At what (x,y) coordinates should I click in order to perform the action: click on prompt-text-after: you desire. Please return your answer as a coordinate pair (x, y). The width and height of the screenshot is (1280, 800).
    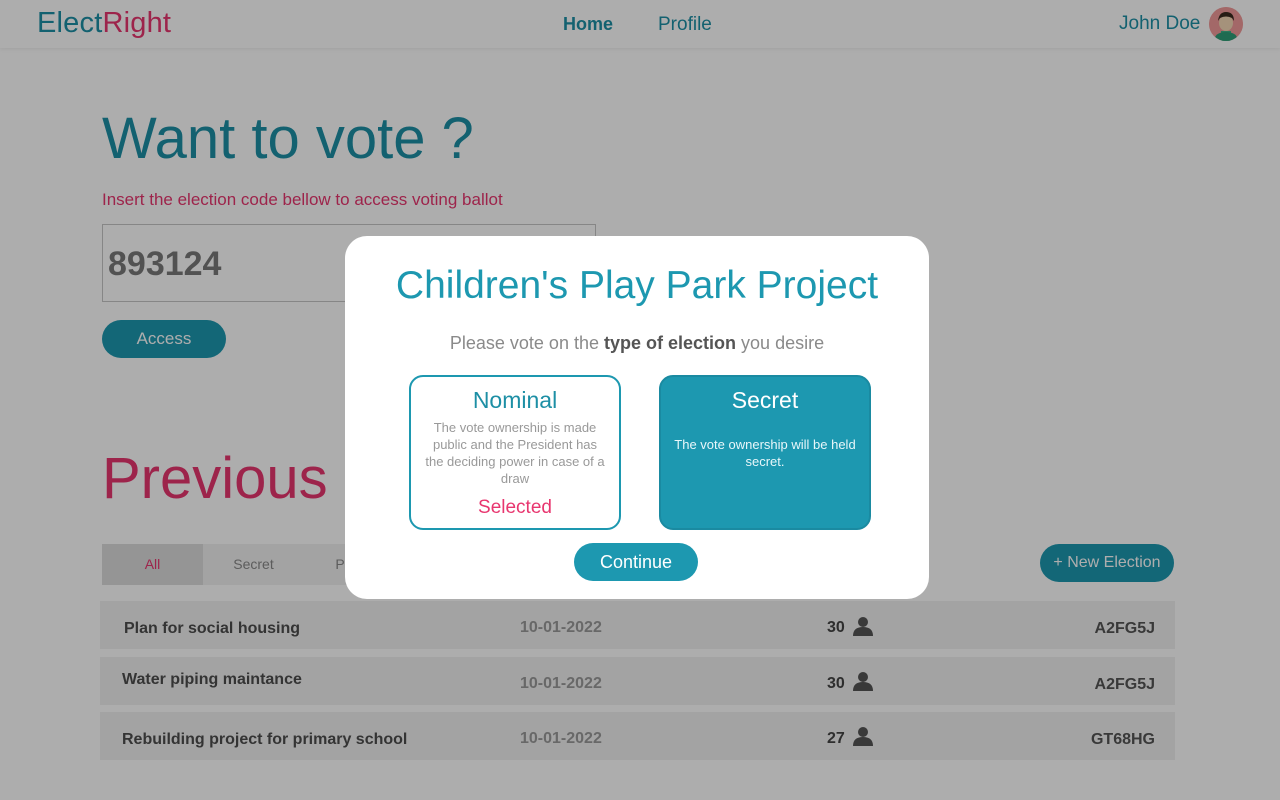
    Looking at the image, I should click on (783, 343).